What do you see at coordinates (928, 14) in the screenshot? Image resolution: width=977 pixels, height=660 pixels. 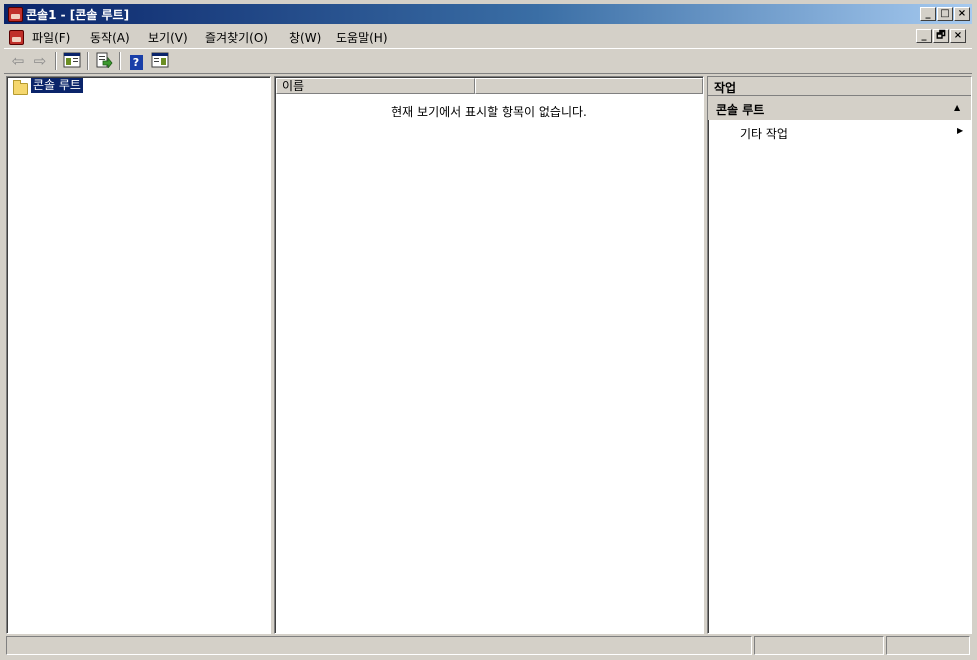 I see `minimize-button: _` at bounding box center [928, 14].